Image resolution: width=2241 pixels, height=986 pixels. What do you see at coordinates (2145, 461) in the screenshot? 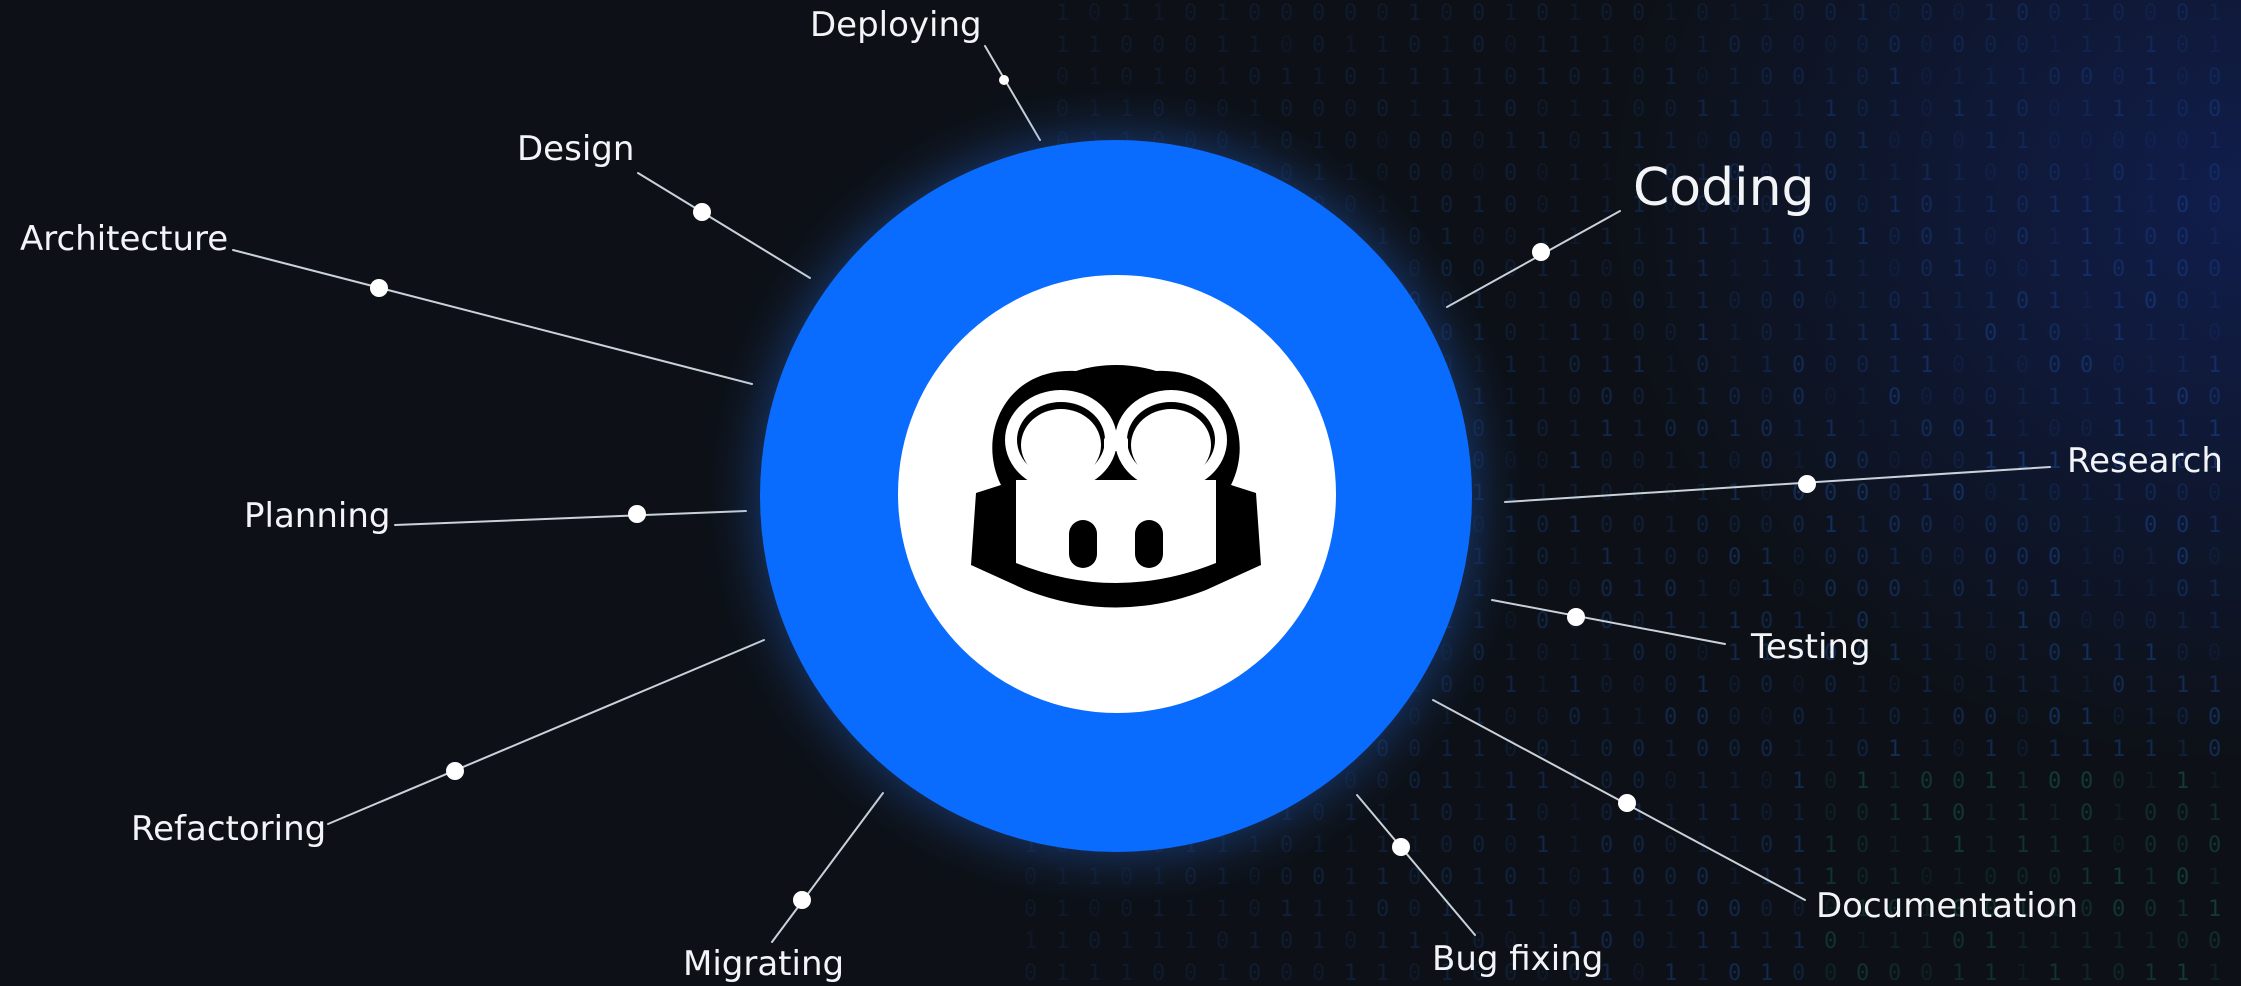
I see `label-research: Research` at bounding box center [2145, 461].